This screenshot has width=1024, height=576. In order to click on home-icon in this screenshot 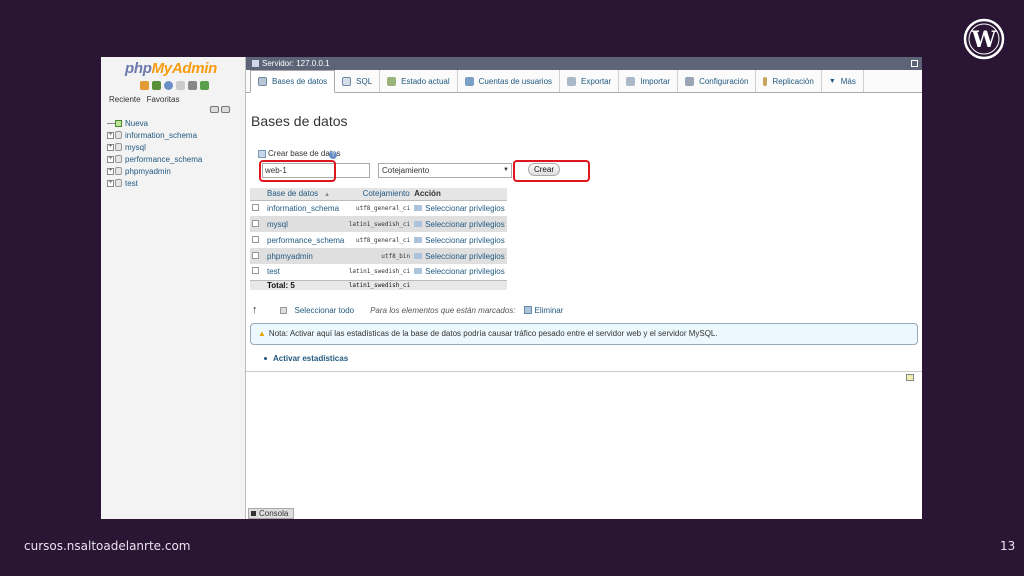, I will do `click(144, 85)`.